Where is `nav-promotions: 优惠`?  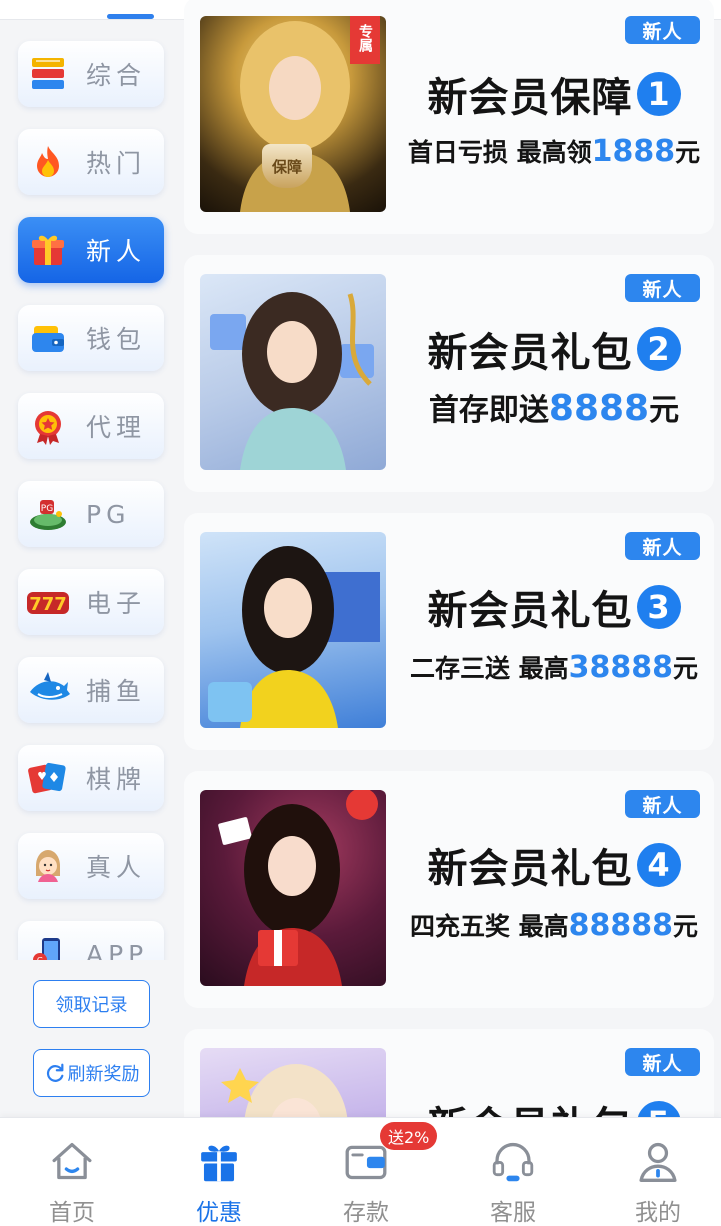
nav-promotions: 优惠 is located at coordinates (219, 1172).